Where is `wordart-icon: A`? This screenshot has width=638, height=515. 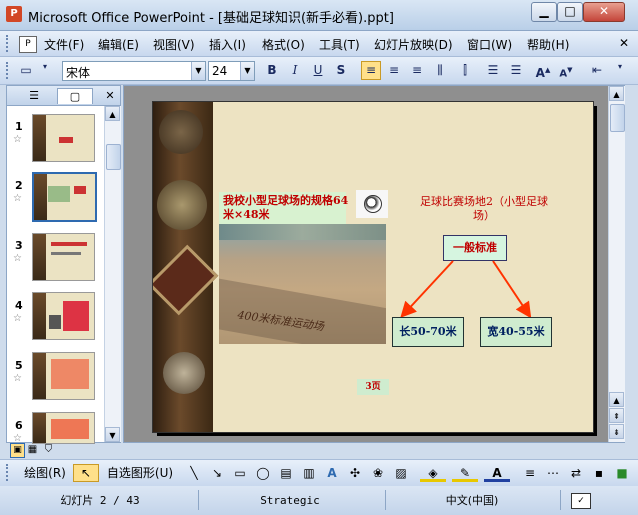
wordart-icon: A is located at coordinates (332, 473).